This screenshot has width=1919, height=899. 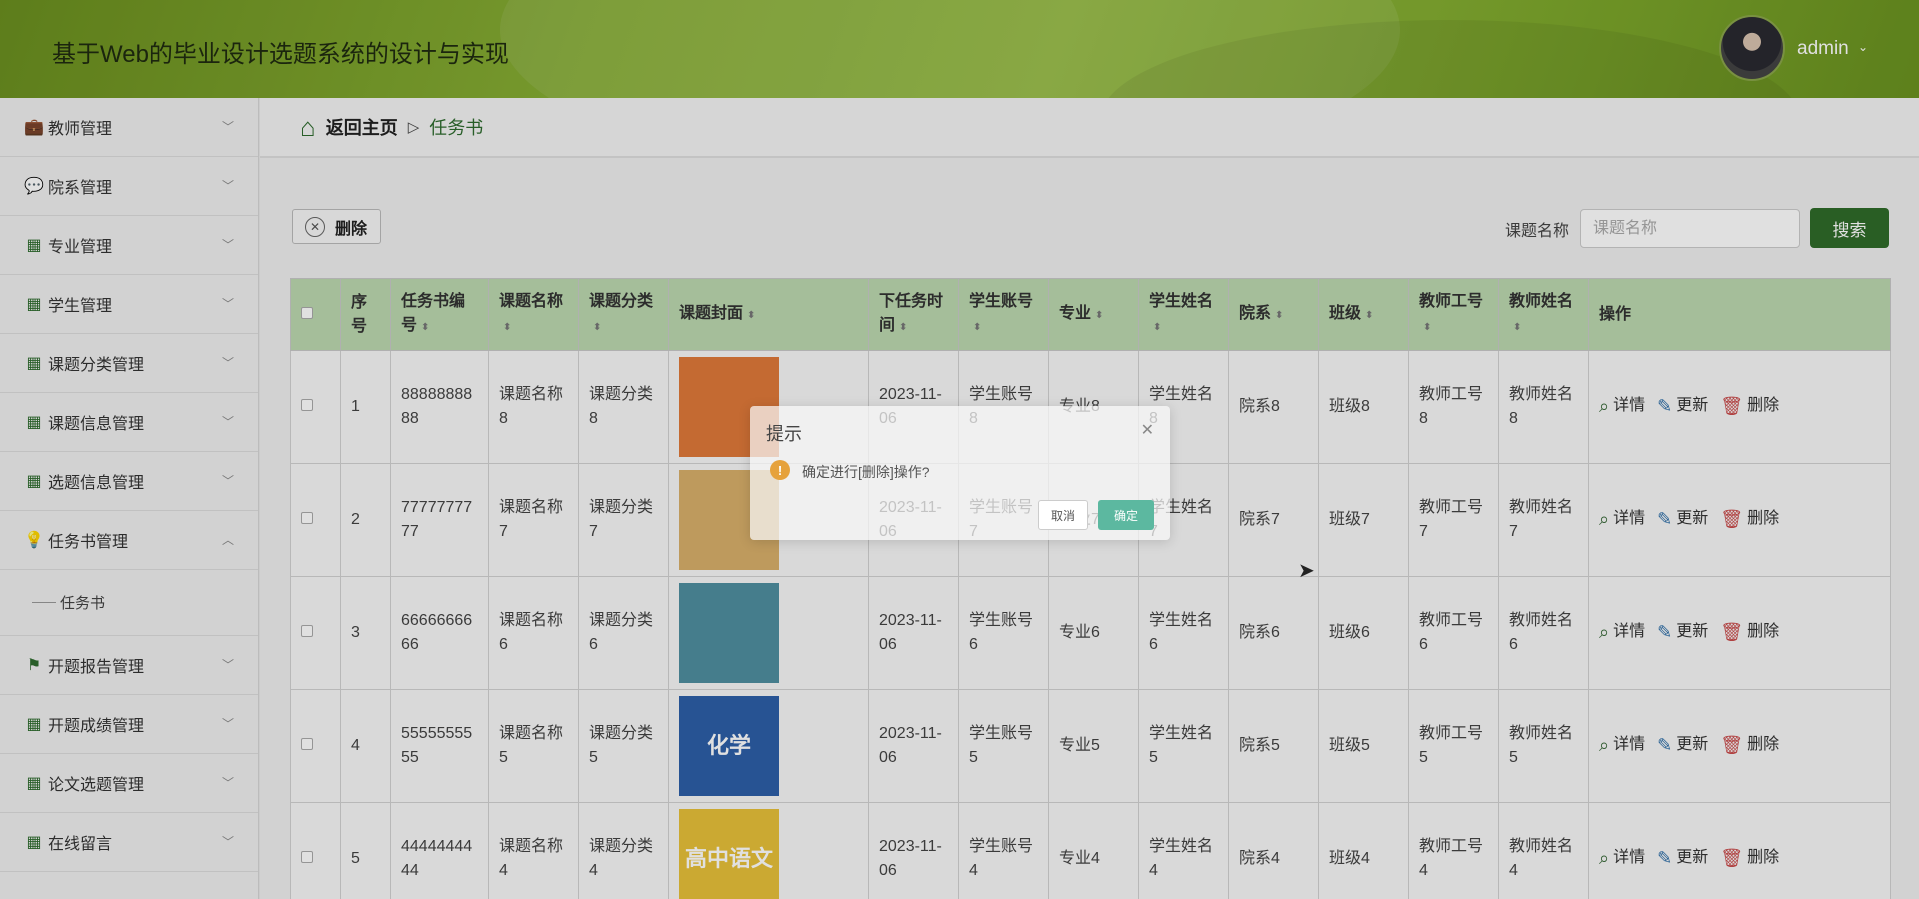 I want to click on mouse-cursor-icon: ➤, so click(x=1306, y=571).